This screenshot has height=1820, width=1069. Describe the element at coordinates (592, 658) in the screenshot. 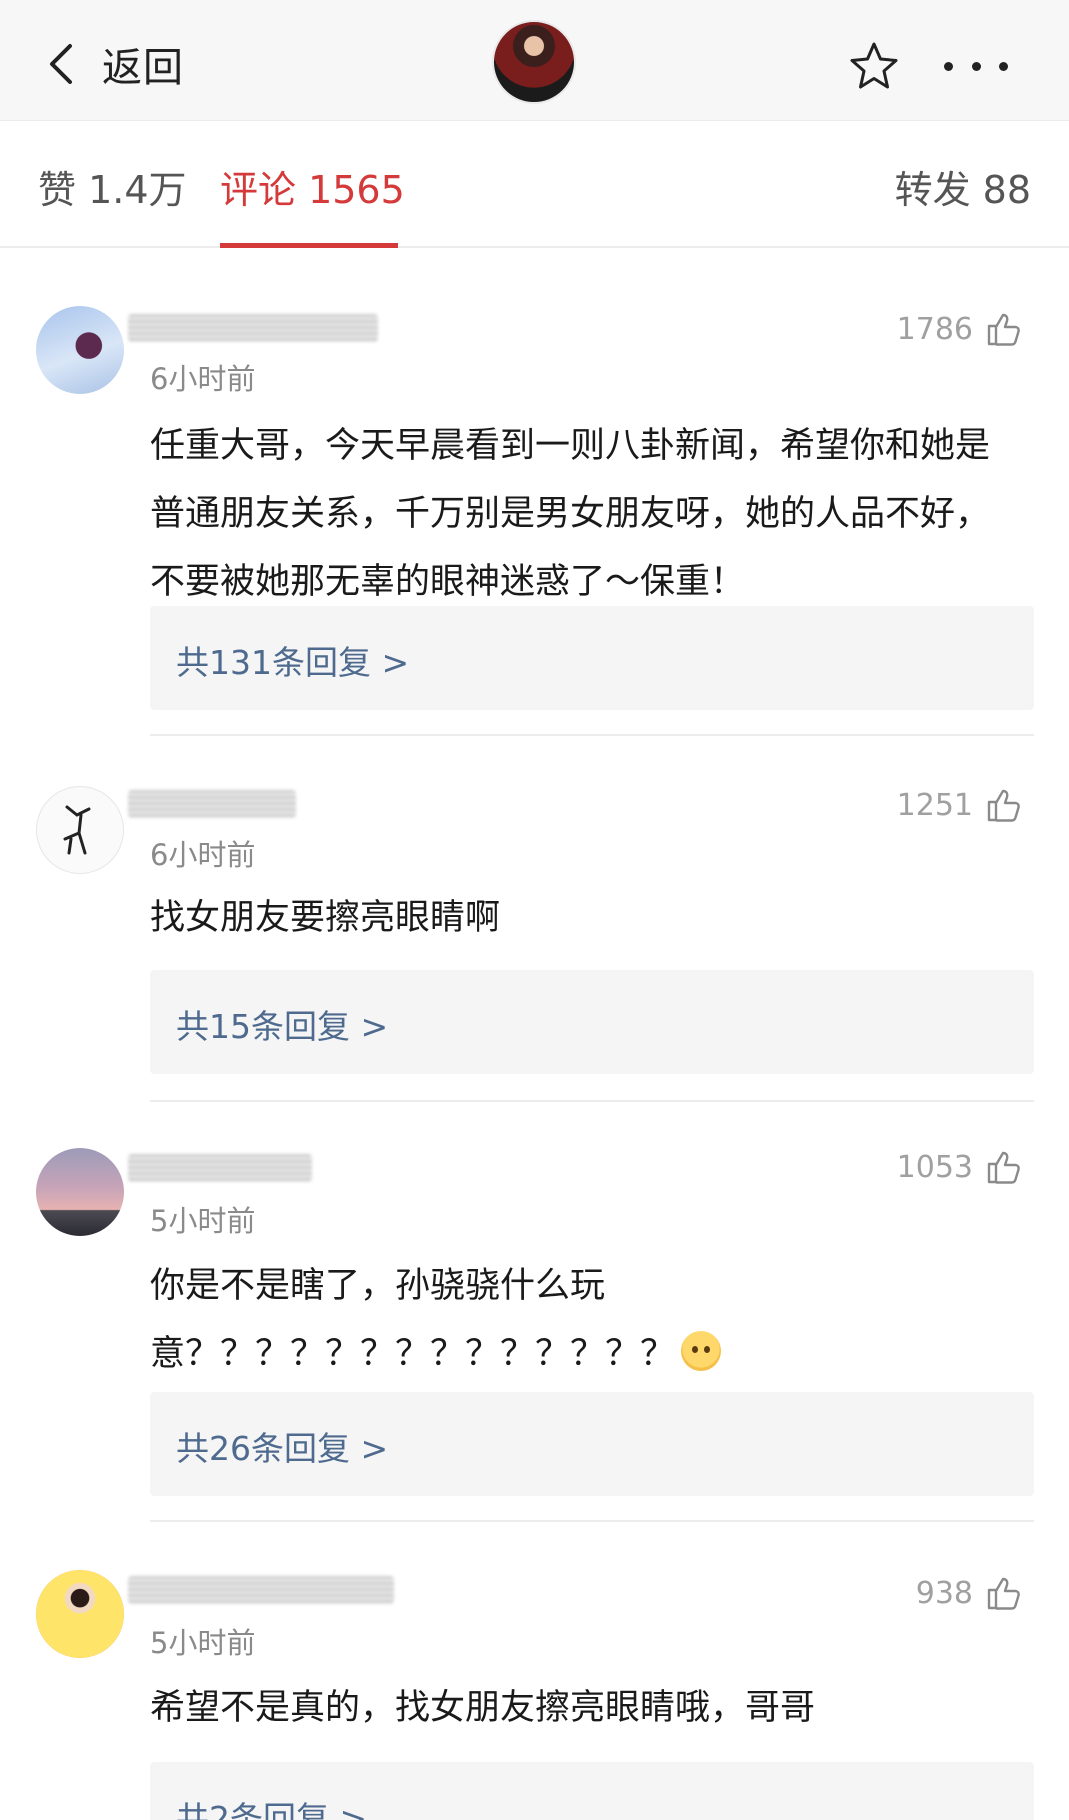

I see `replies-link: 共131条回复 >` at that location.